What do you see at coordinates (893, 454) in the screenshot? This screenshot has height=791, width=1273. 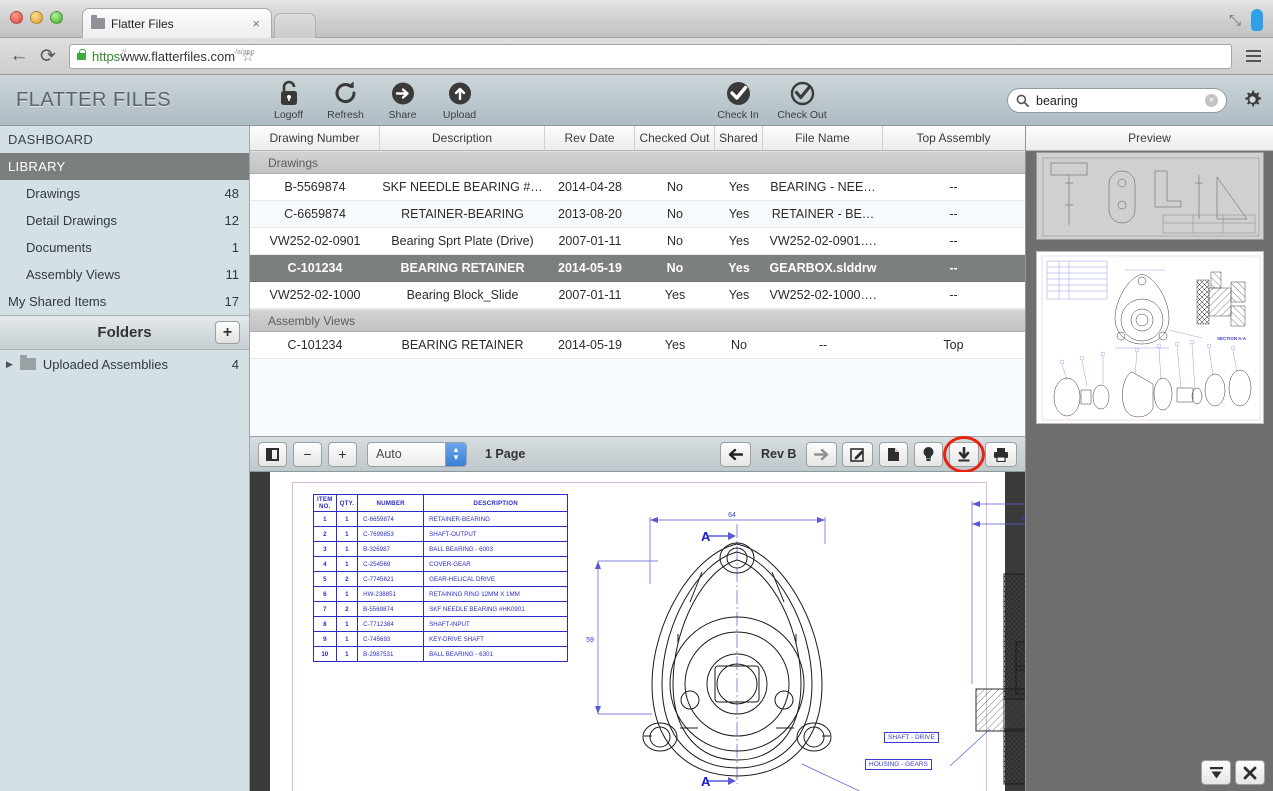 I see `page-view-button` at bounding box center [893, 454].